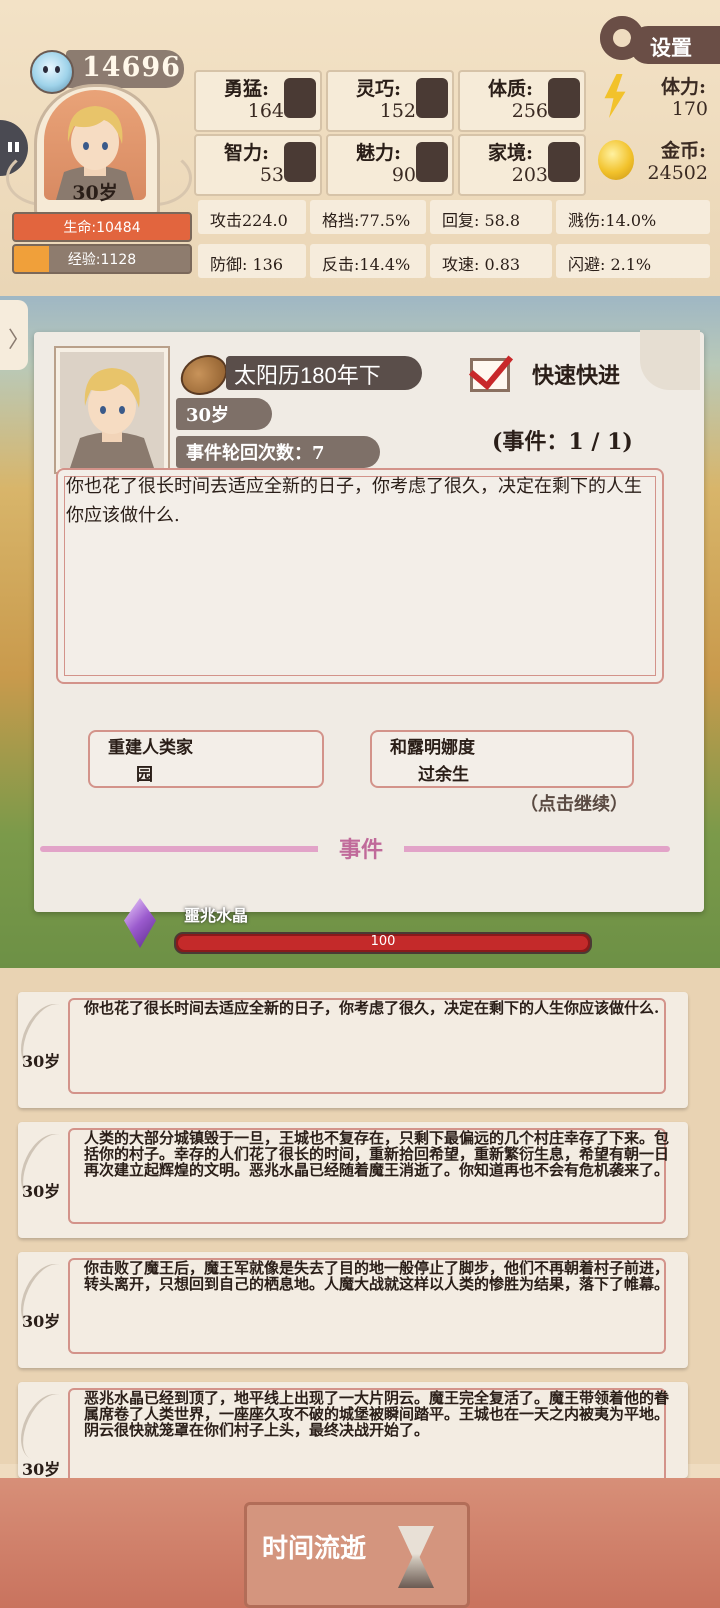 The image size is (720, 1608). I want to click on stat-intelligence: 智力: 53, so click(258, 165).